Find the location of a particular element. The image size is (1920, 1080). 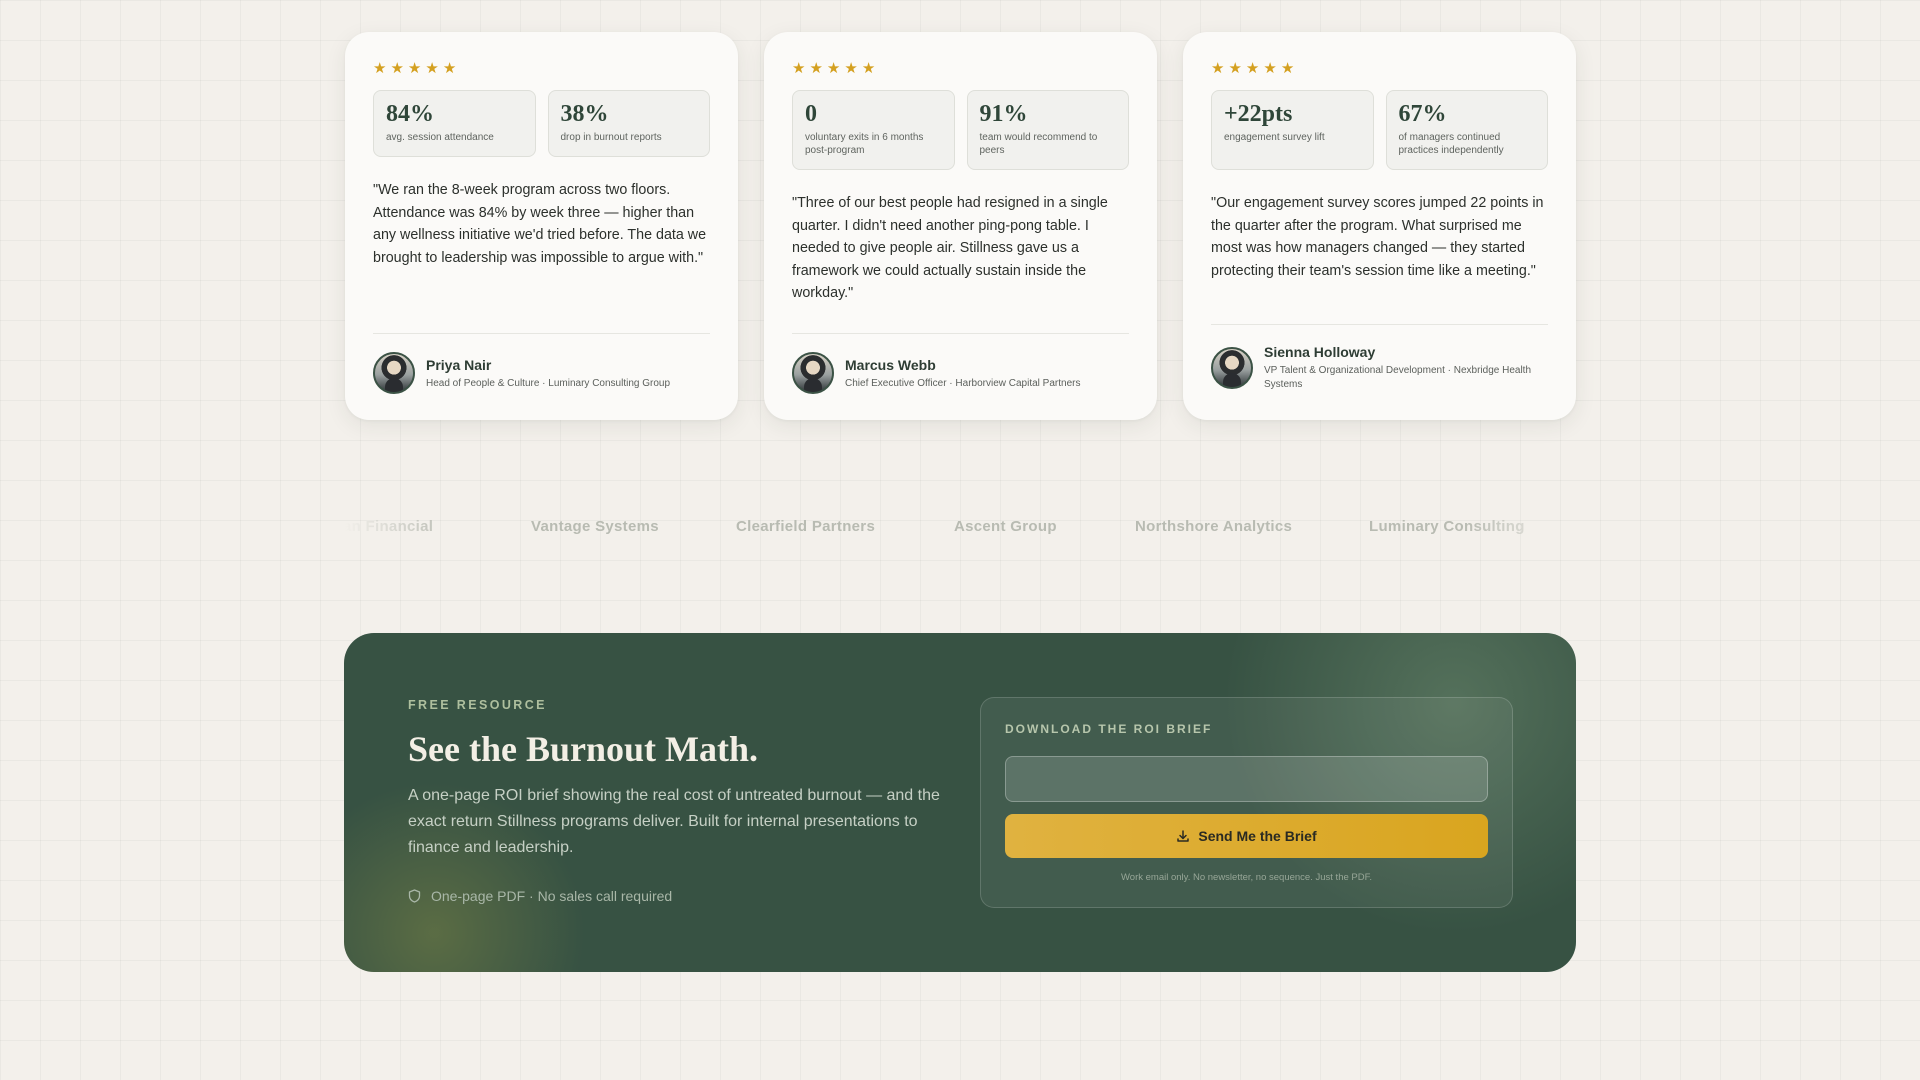

shield-icon is located at coordinates (414, 896).